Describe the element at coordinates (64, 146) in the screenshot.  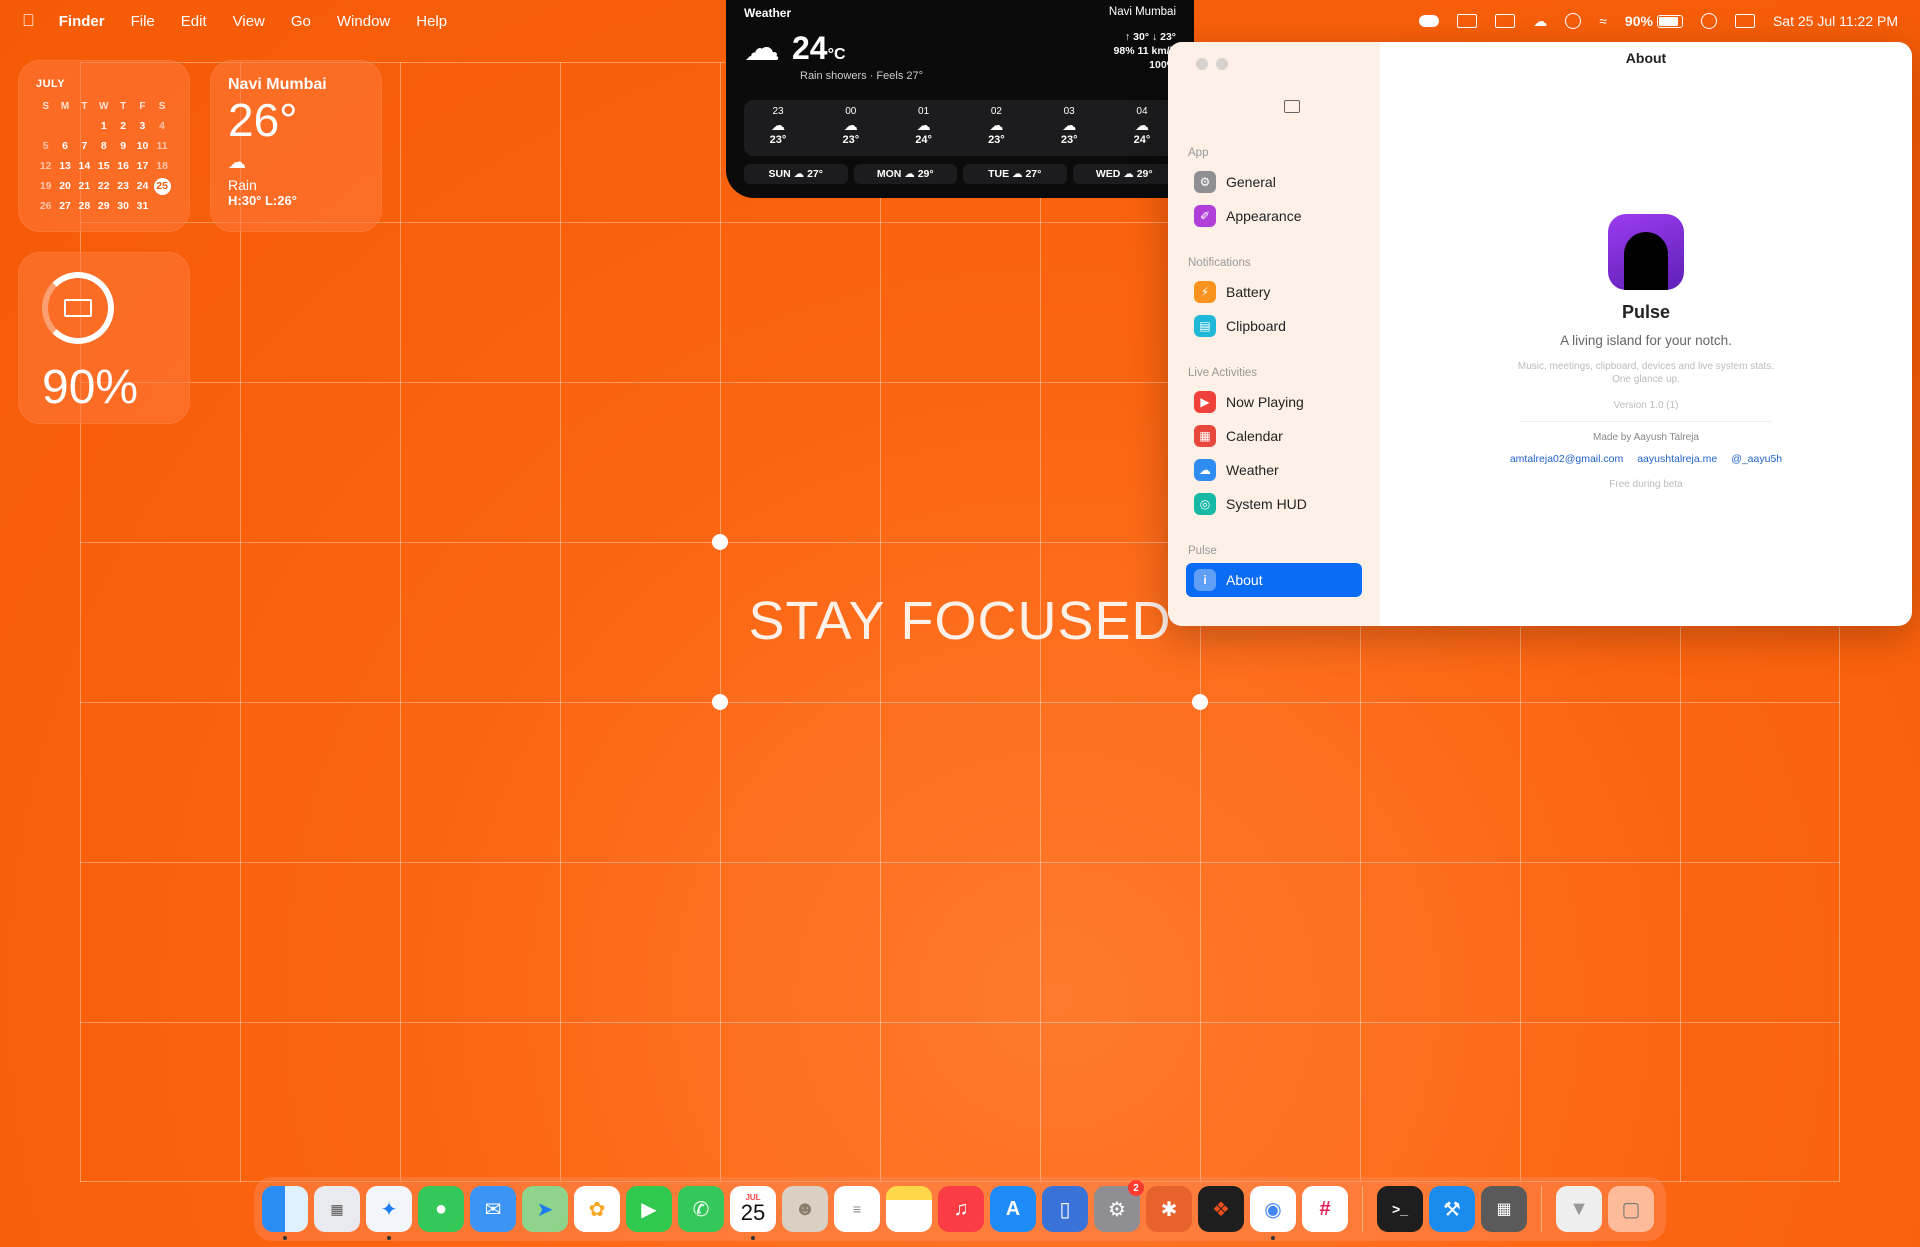
I see `calendar-day: 6` at that location.